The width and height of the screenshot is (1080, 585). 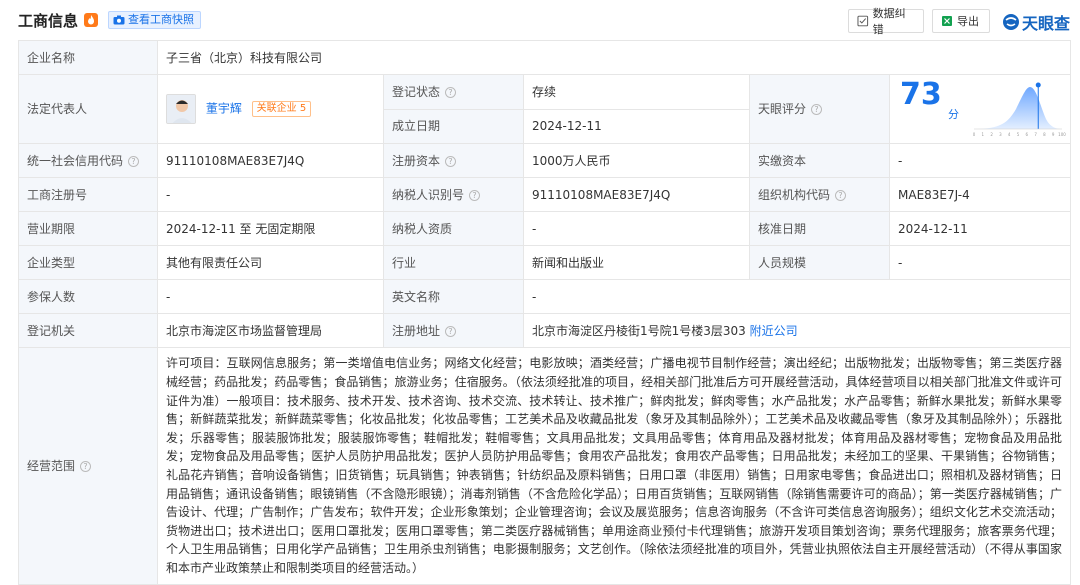 What do you see at coordinates (980, 194) in the screenshot?
I see `org-code: MAE83E7J-4` at bounding box center [980, 194].